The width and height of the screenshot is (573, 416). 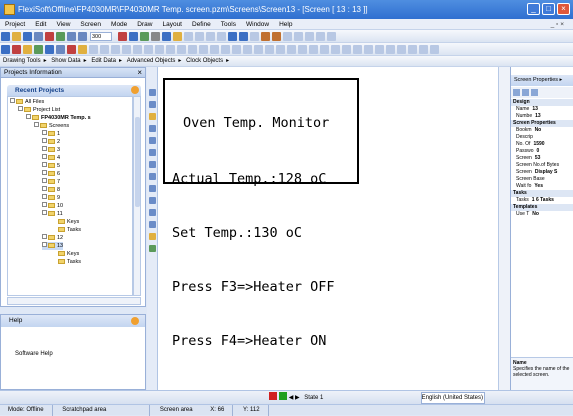 I want to click on upload-icon, so click(x=144, y=36).